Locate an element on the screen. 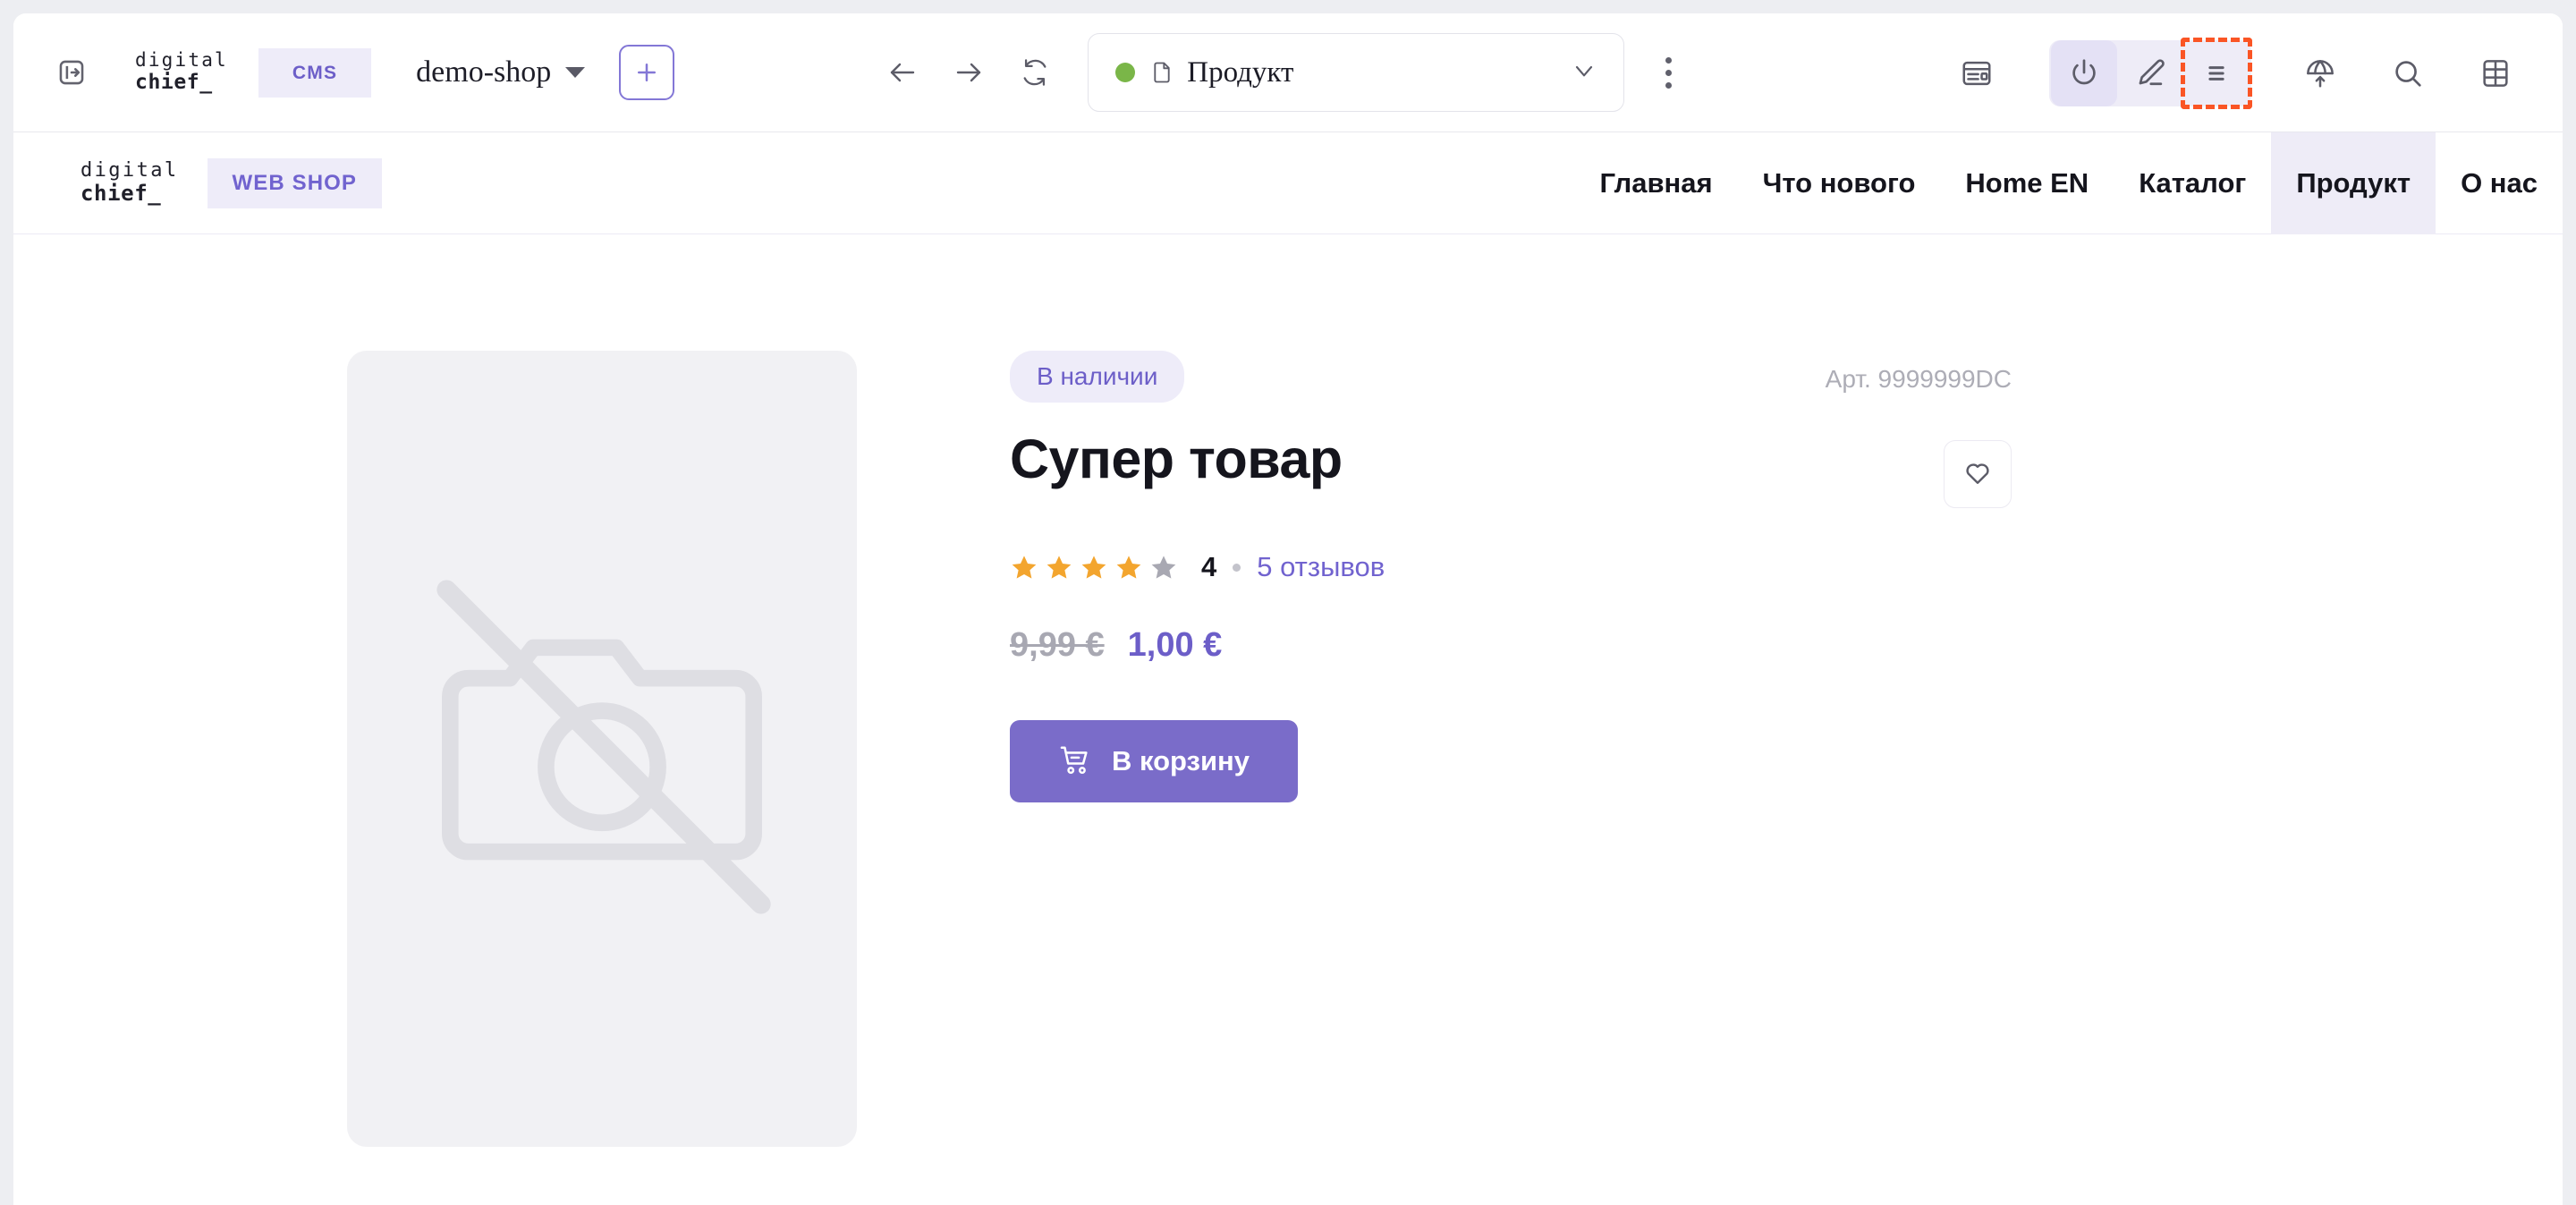 This screenshot has height=1205, width=2576. arrow-right-icon is located at coordinates (969, 72).